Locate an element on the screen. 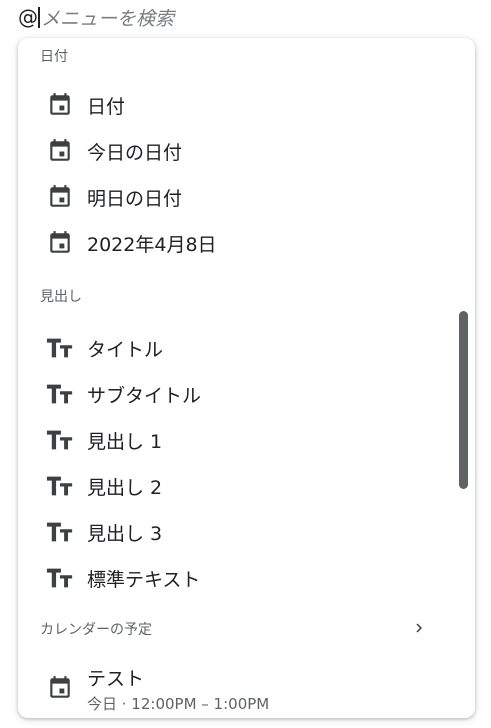  section-header-headings: 見出し is located at coordinates (61, 297).